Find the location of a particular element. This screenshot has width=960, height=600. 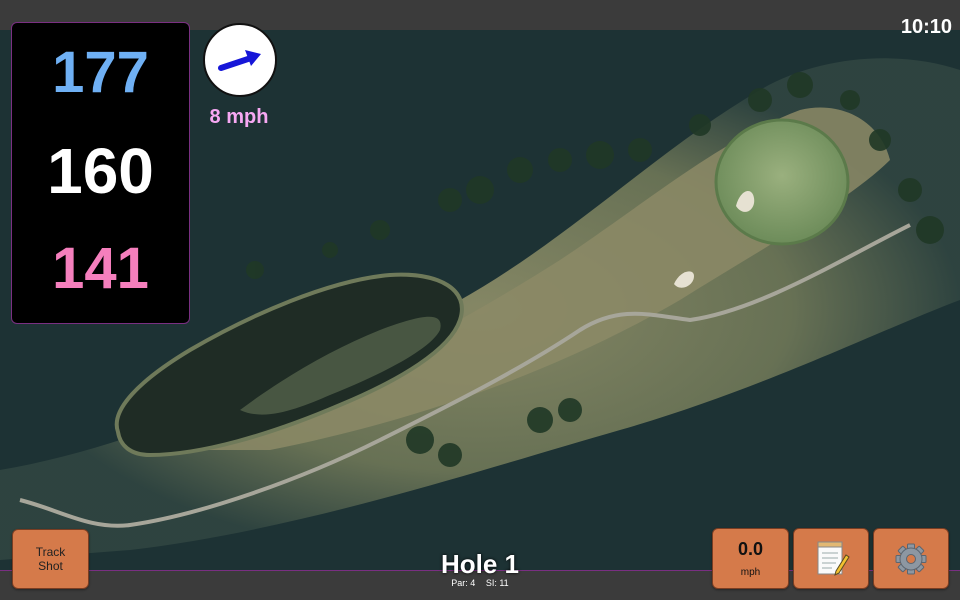

green is located at coordinates (782, 182).